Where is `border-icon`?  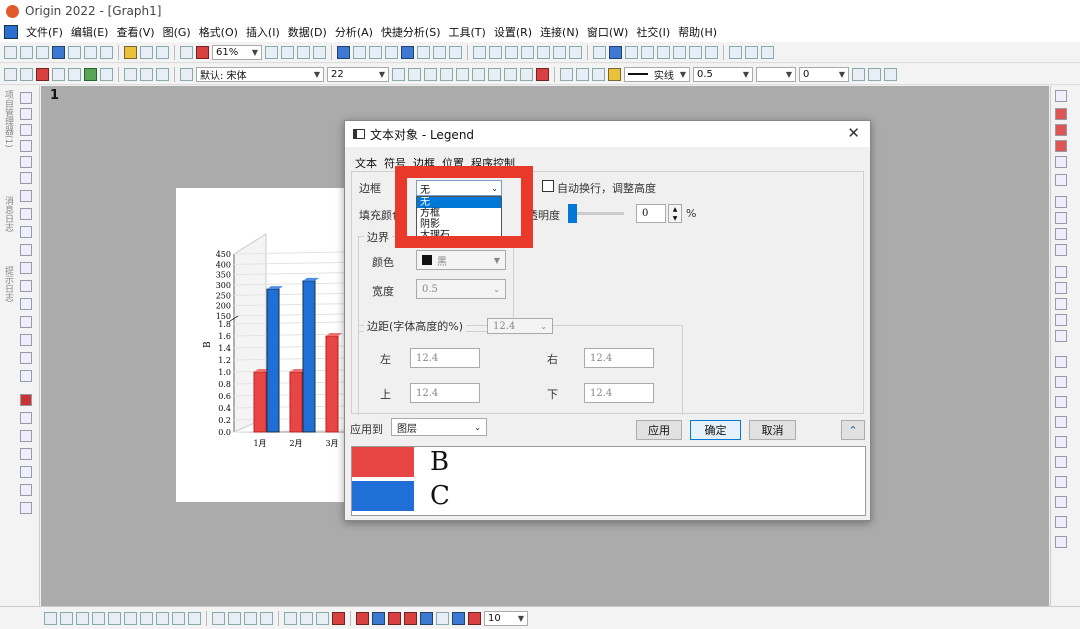 border-icon is located at coordinates (874, 74).